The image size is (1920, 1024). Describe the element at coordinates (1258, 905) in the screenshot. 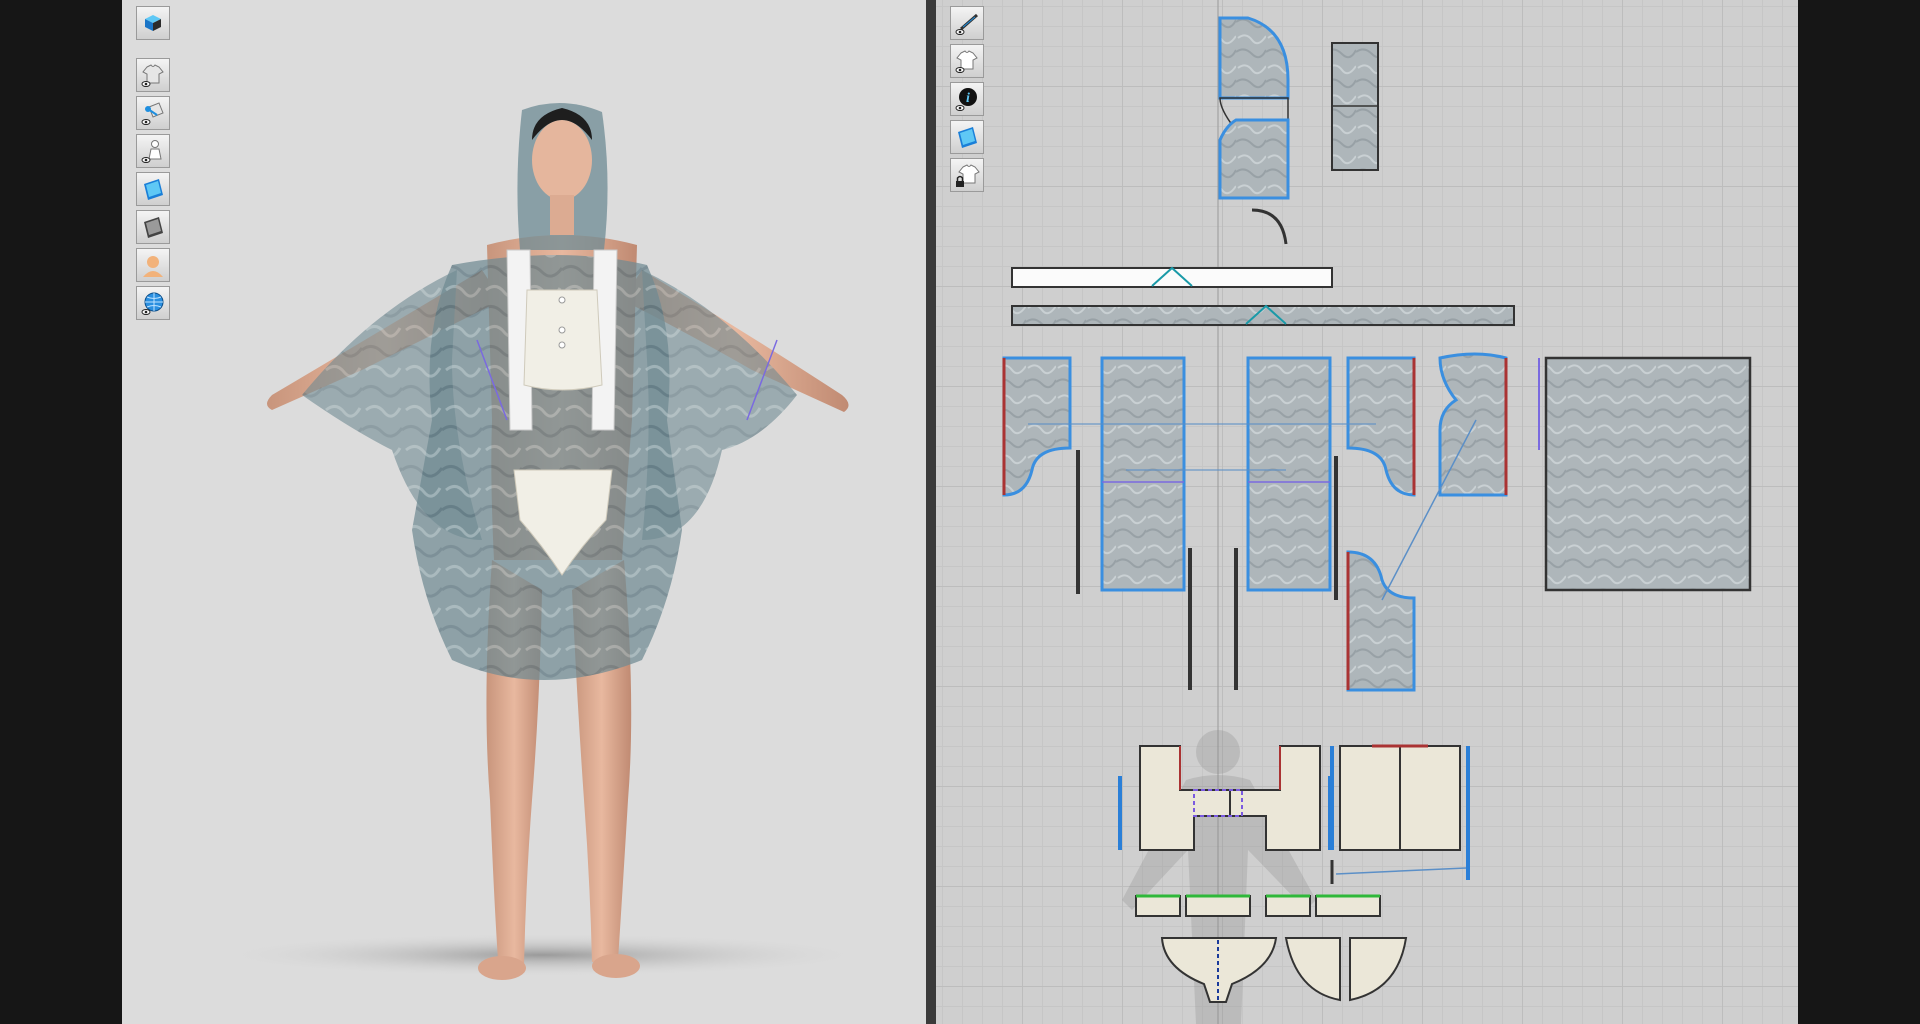

I see `pattern-waistbands` at that location.